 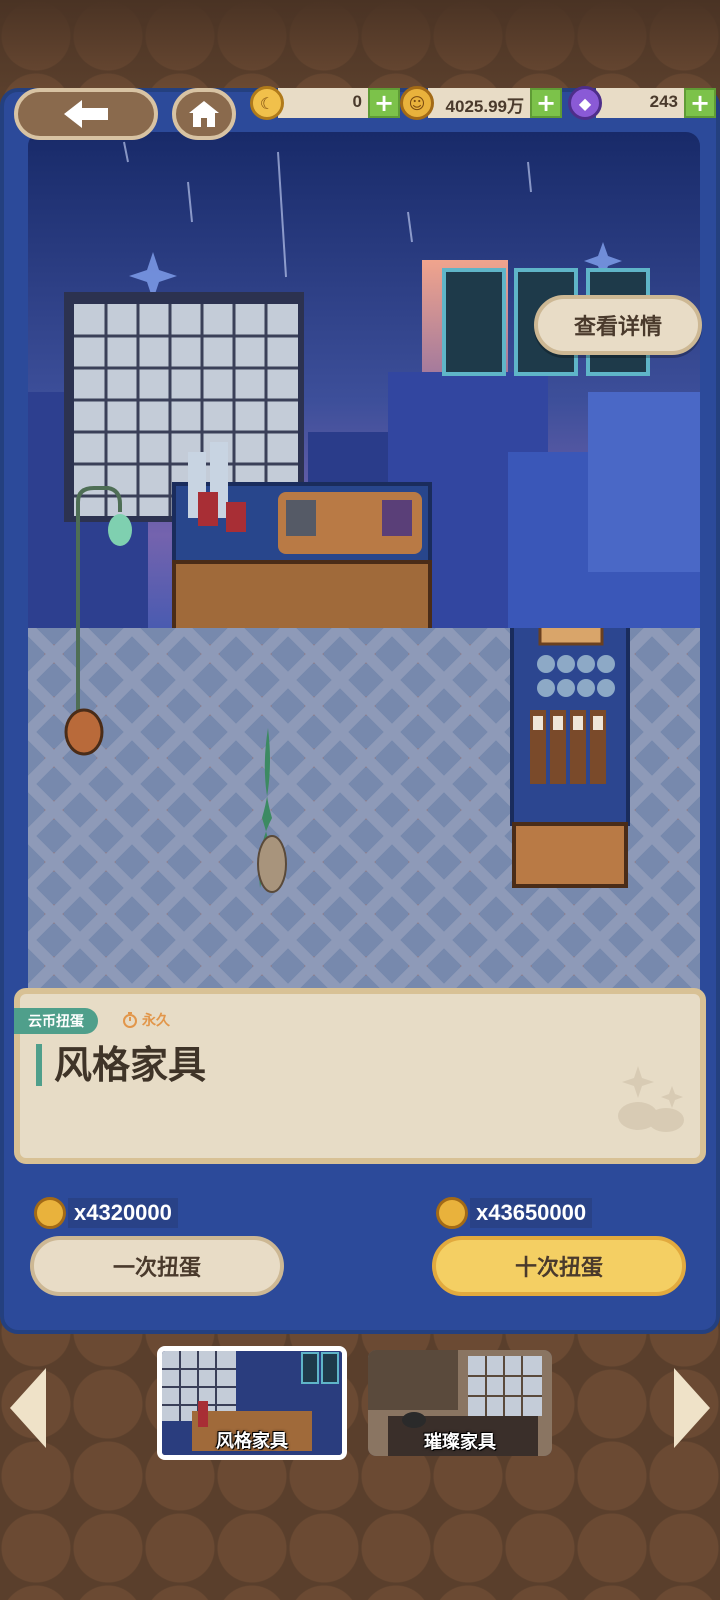 What do you see at coordinates (692, 1408) in the screenshot?
I see `next-arrow-icon` at bounding box center [692, 1408].